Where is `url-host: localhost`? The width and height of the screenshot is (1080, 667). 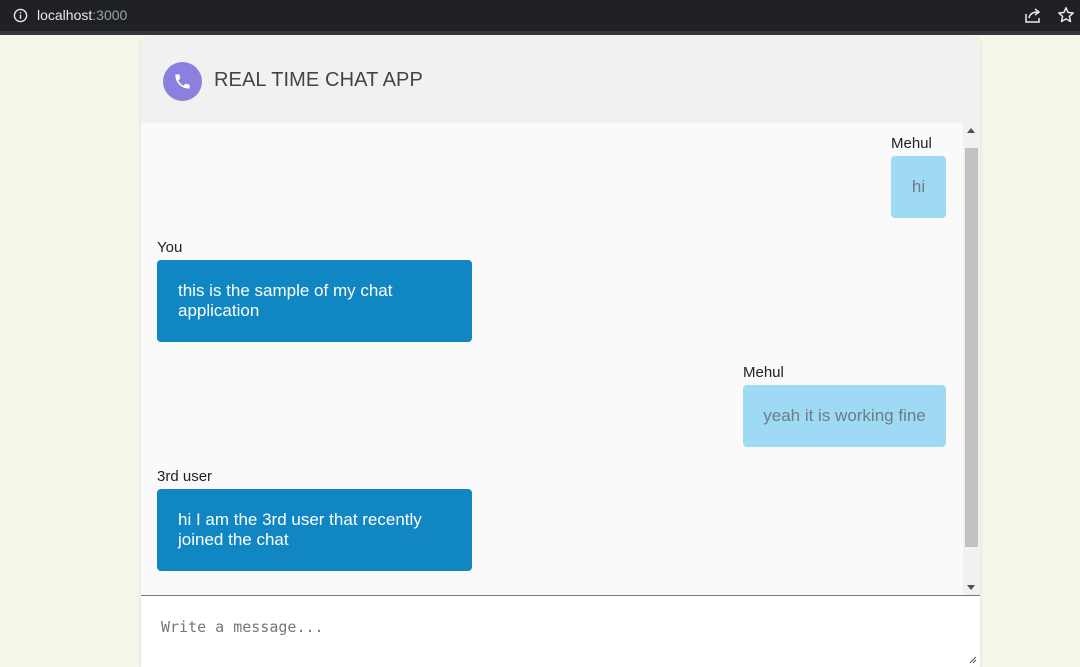 url-host: localhost is located at coordinates (65, 15).